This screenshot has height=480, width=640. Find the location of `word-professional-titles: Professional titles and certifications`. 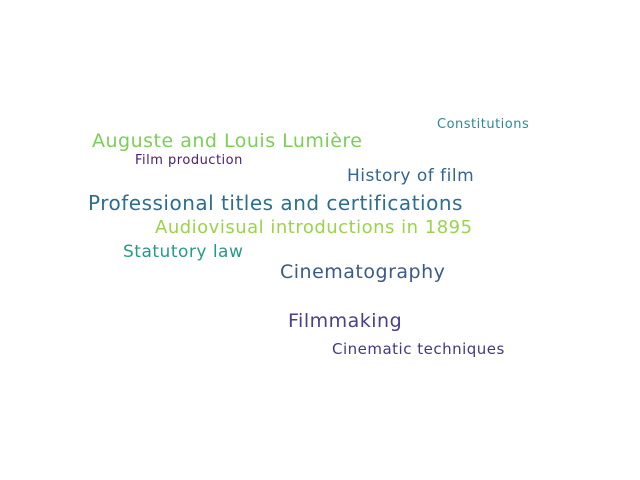

word-professional-titles: Professional titles and certifications is located at coordinates (275, 203).